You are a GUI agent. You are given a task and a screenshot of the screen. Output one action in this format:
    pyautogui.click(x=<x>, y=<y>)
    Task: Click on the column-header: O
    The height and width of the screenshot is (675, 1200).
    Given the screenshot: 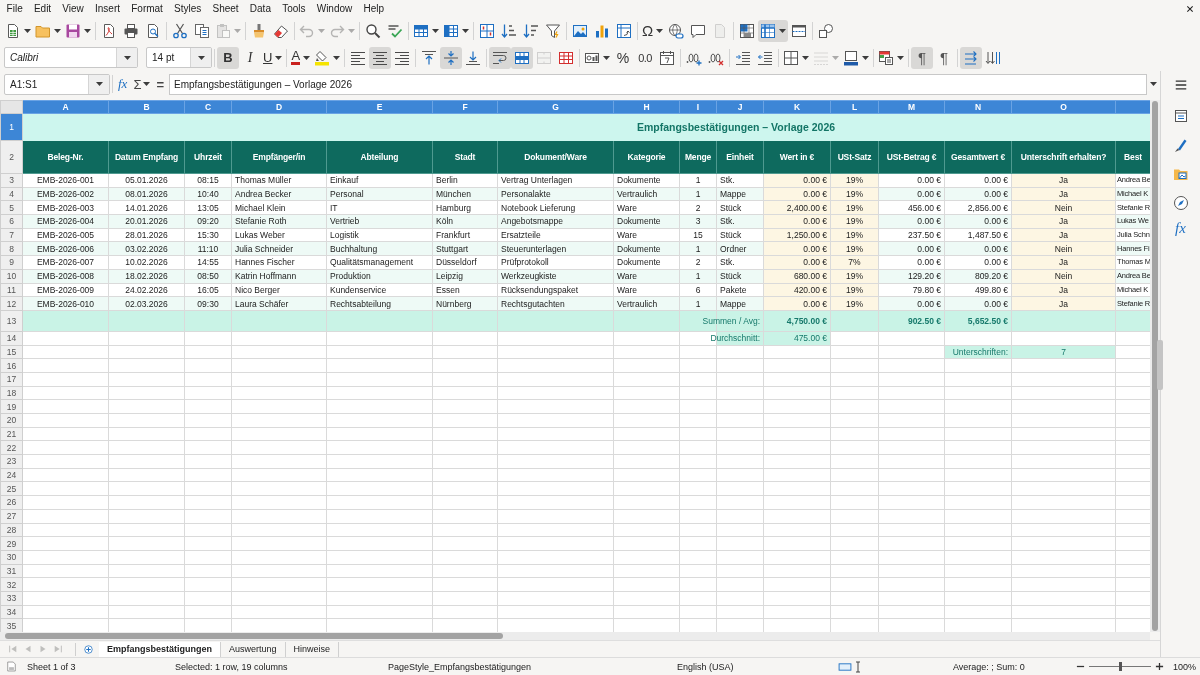 What is the action you would take?
    pyautogui.click(x=1063, y=107)
    